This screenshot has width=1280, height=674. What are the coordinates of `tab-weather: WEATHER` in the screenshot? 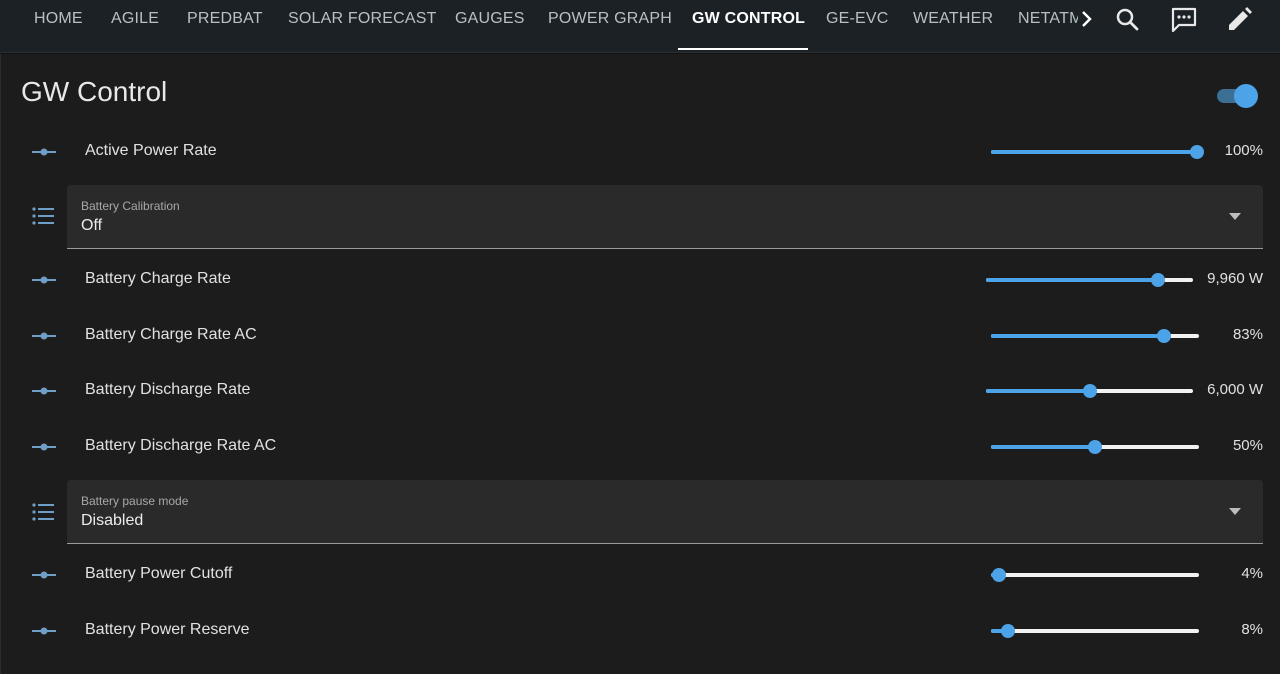 It's located at (953, 26).